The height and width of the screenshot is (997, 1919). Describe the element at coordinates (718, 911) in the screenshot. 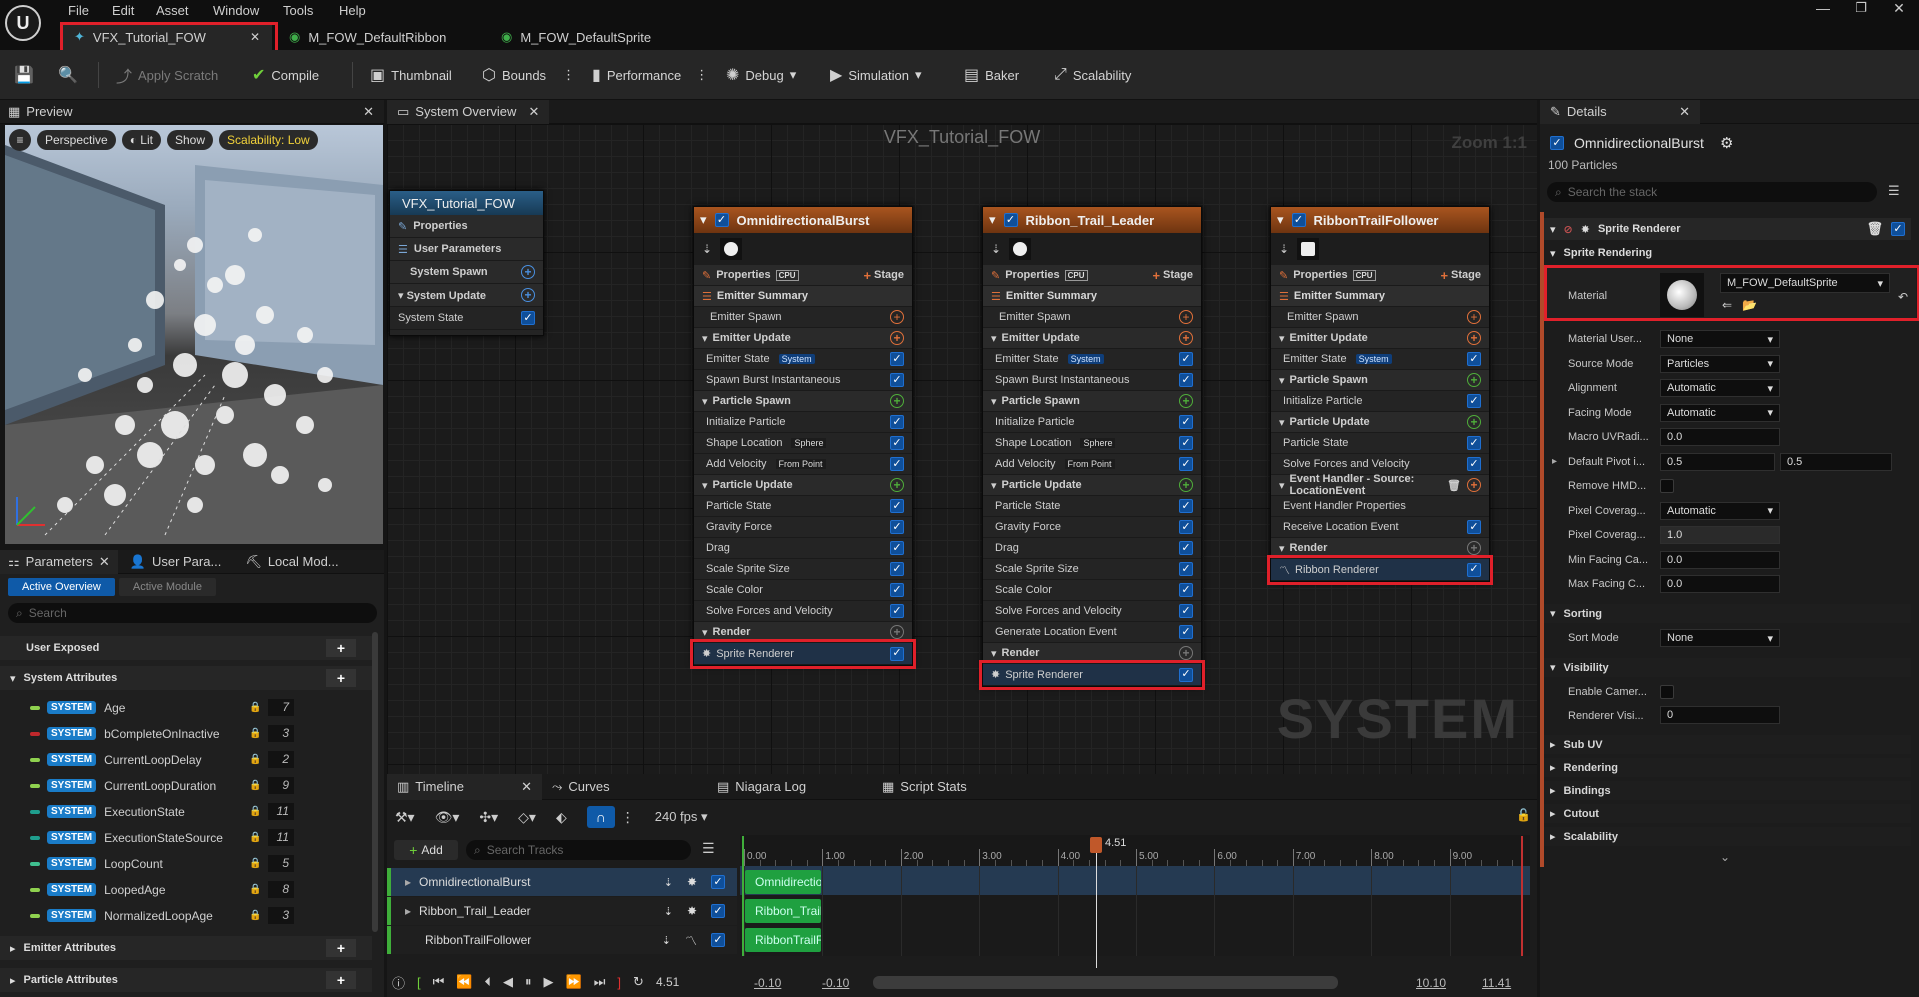

I see `track-enable-checkbox: ✓` at that location.